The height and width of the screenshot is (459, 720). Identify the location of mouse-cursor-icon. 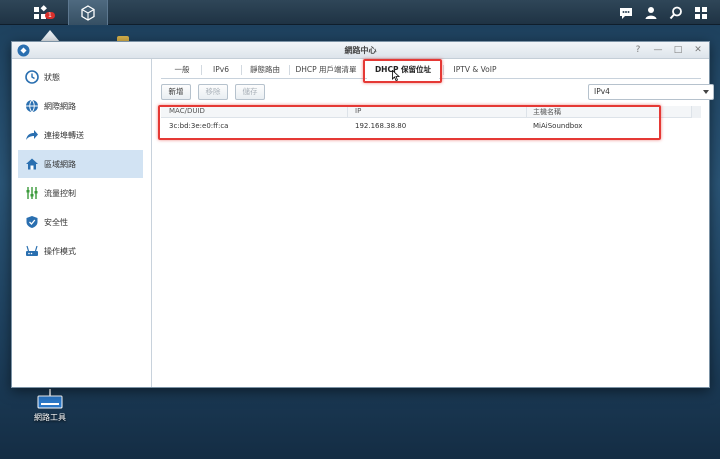
(396, 75).